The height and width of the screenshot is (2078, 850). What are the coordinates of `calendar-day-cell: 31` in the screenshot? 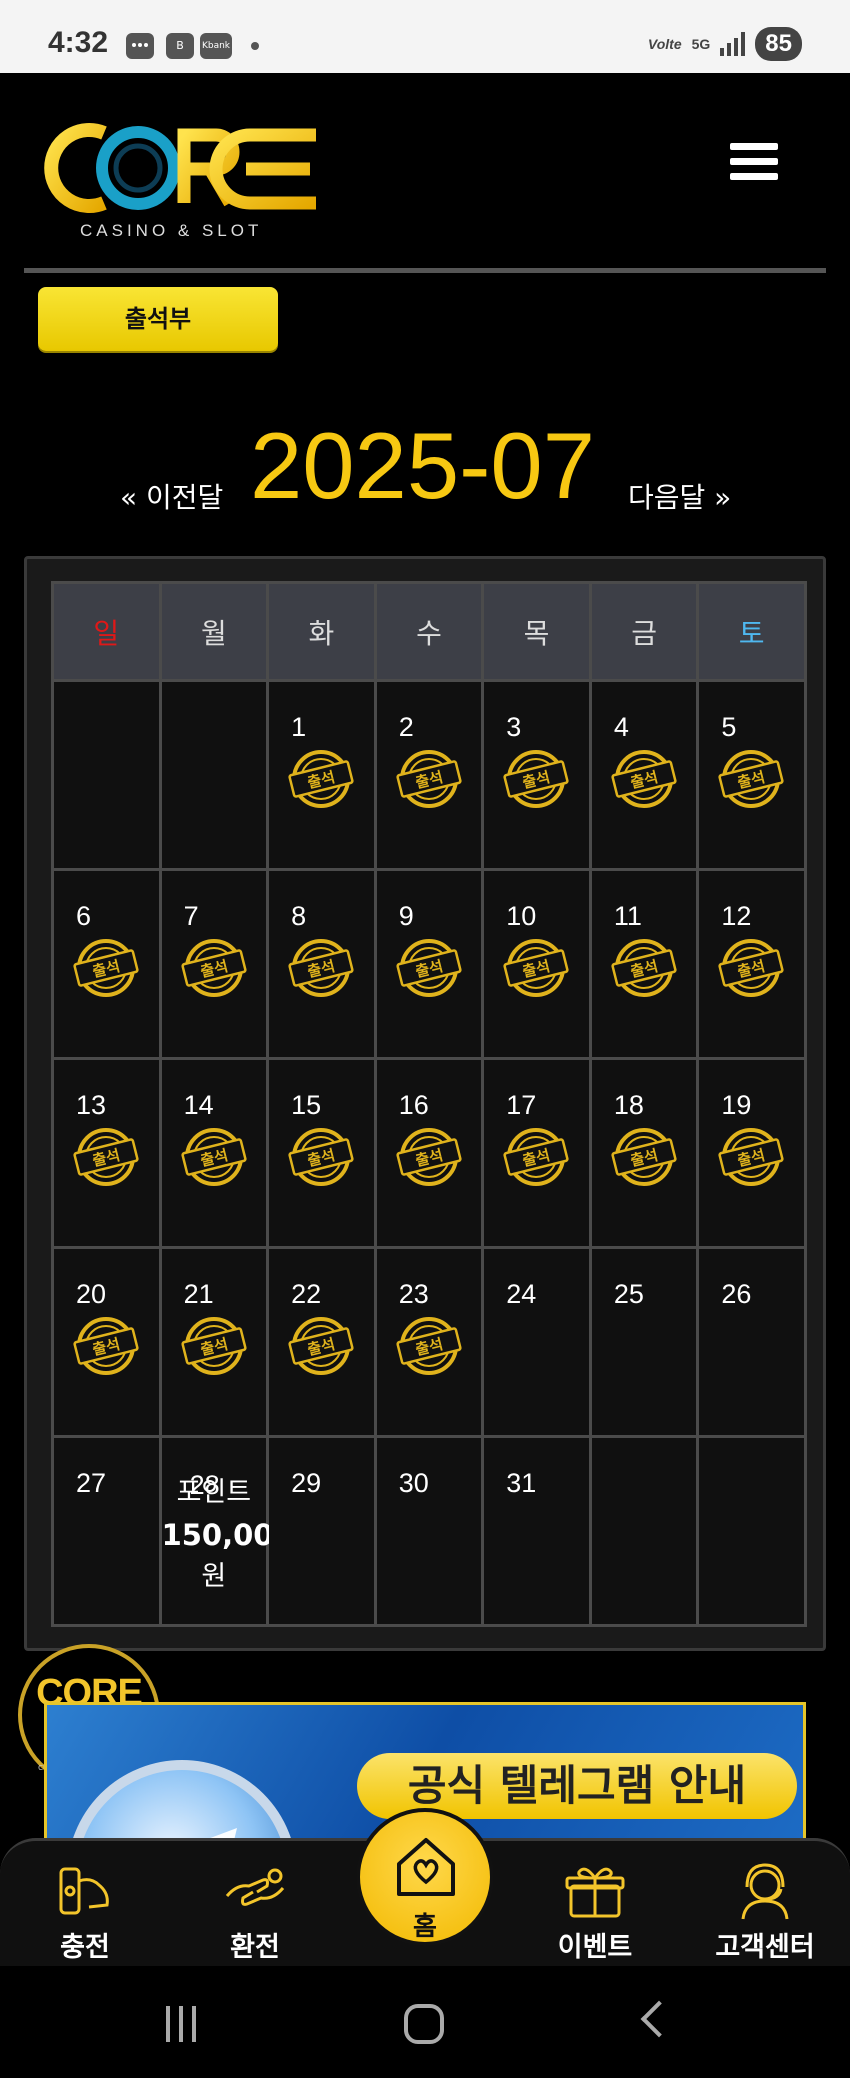 It's located at (536, 1531).